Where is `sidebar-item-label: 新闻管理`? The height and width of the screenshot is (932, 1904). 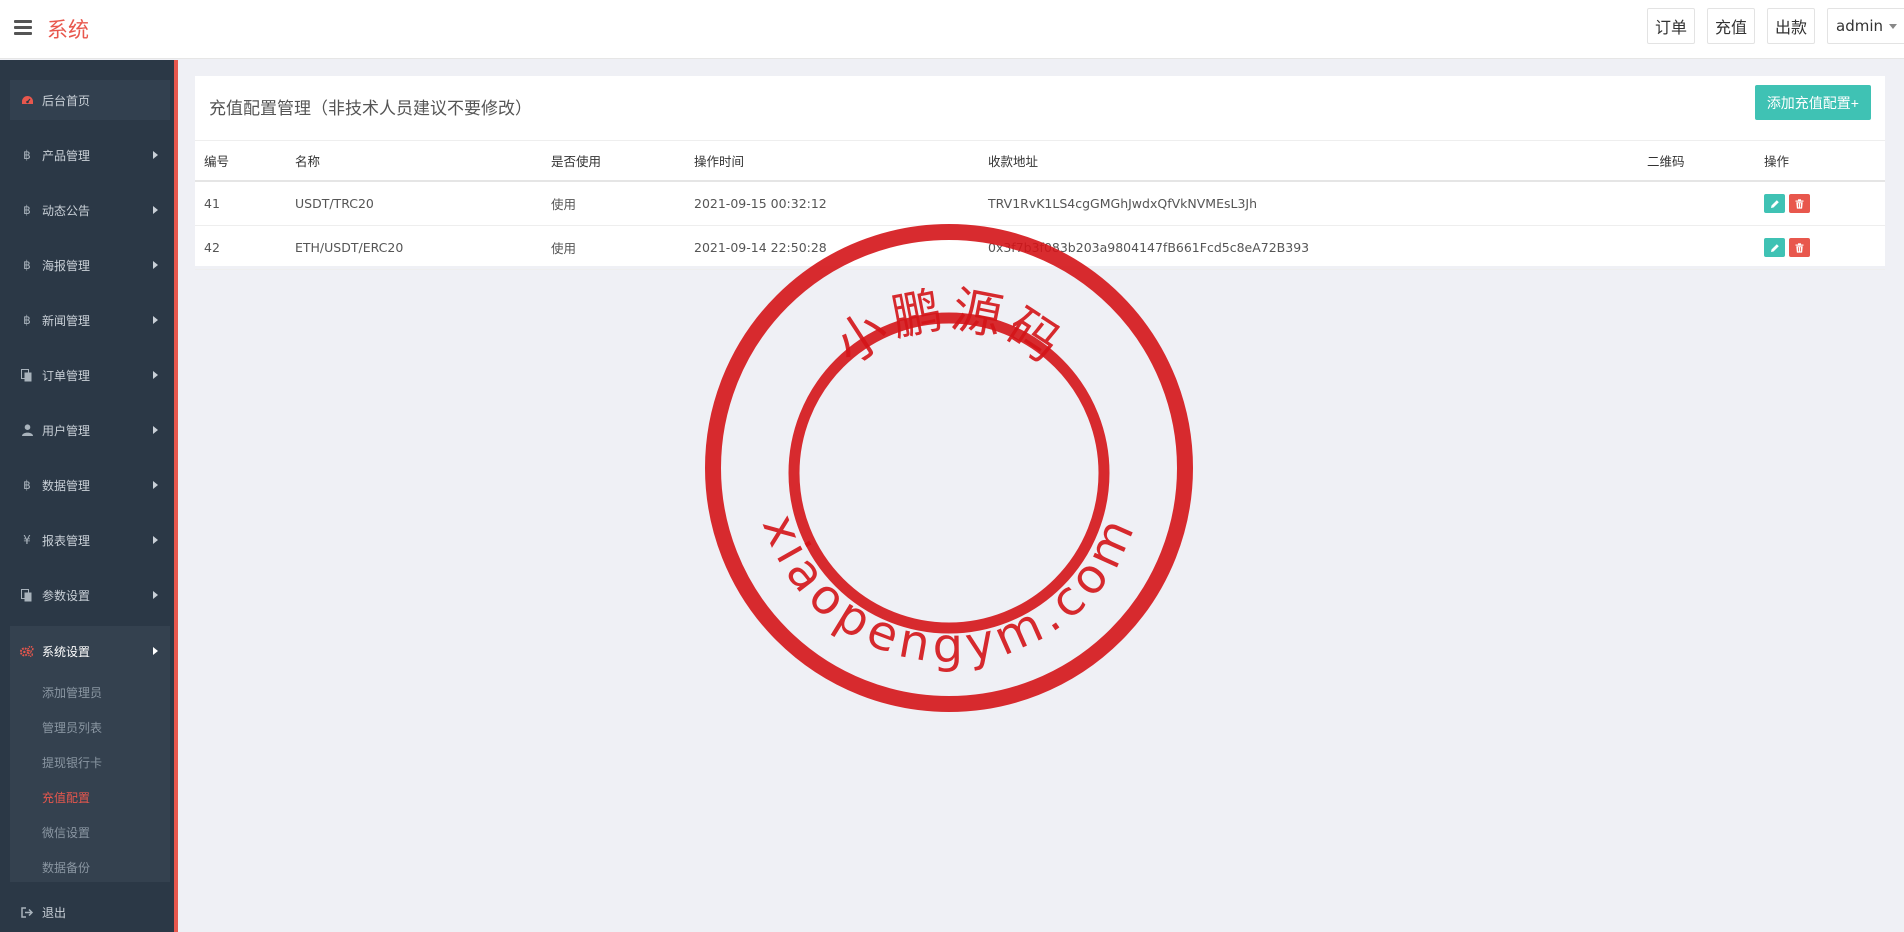 sidebar-item-label: 新闻管理 is located at coordinates (66, 320).